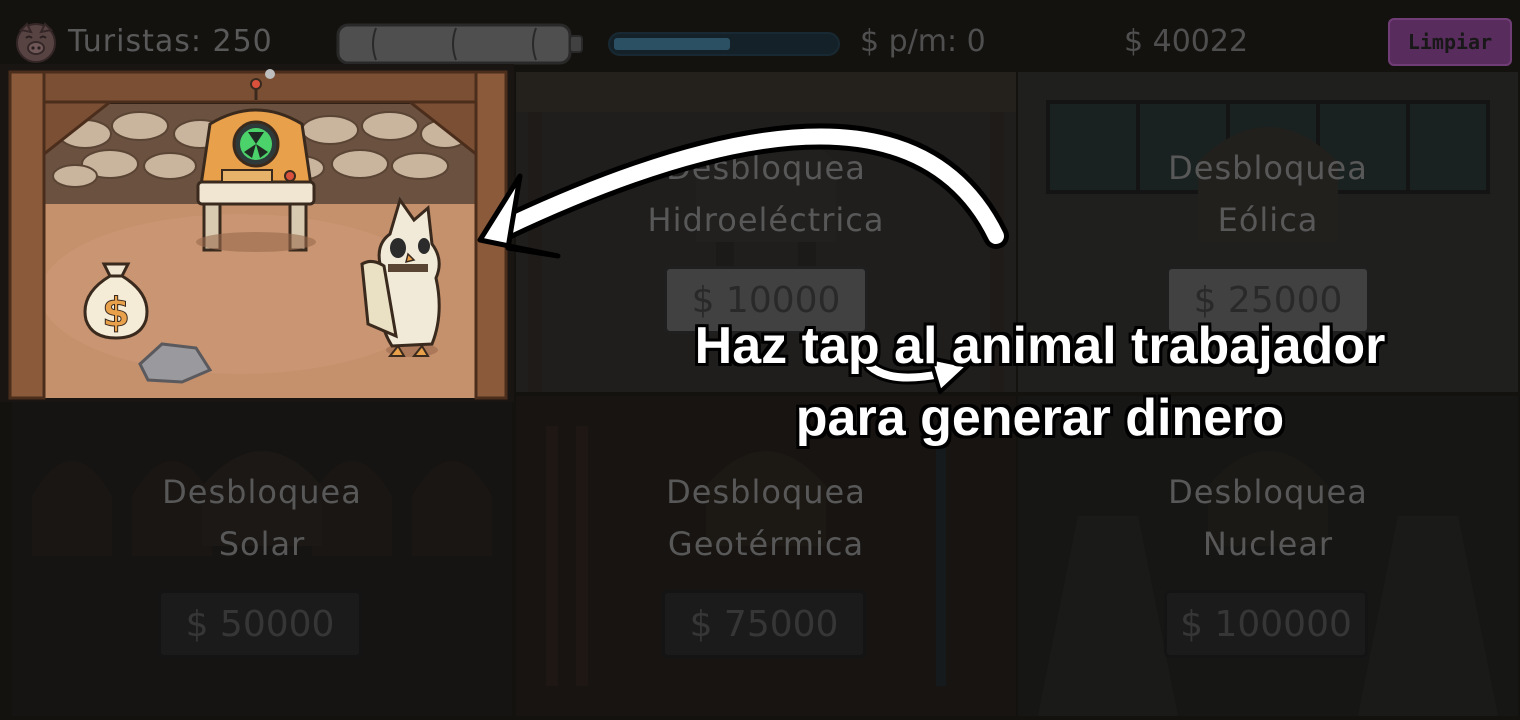 Image resolution: width=1520 pixels, height=720 pixels. I want to click on money-bag-icon: $, so click(116, 295).